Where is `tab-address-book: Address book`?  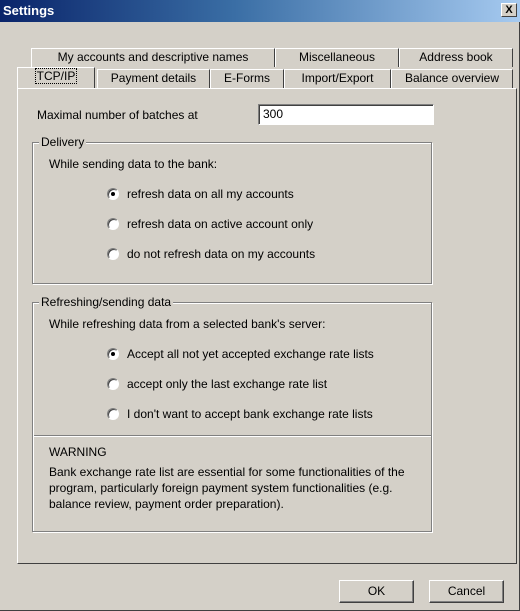 tab-address-book: Address book is located at coordinates (456, 57).